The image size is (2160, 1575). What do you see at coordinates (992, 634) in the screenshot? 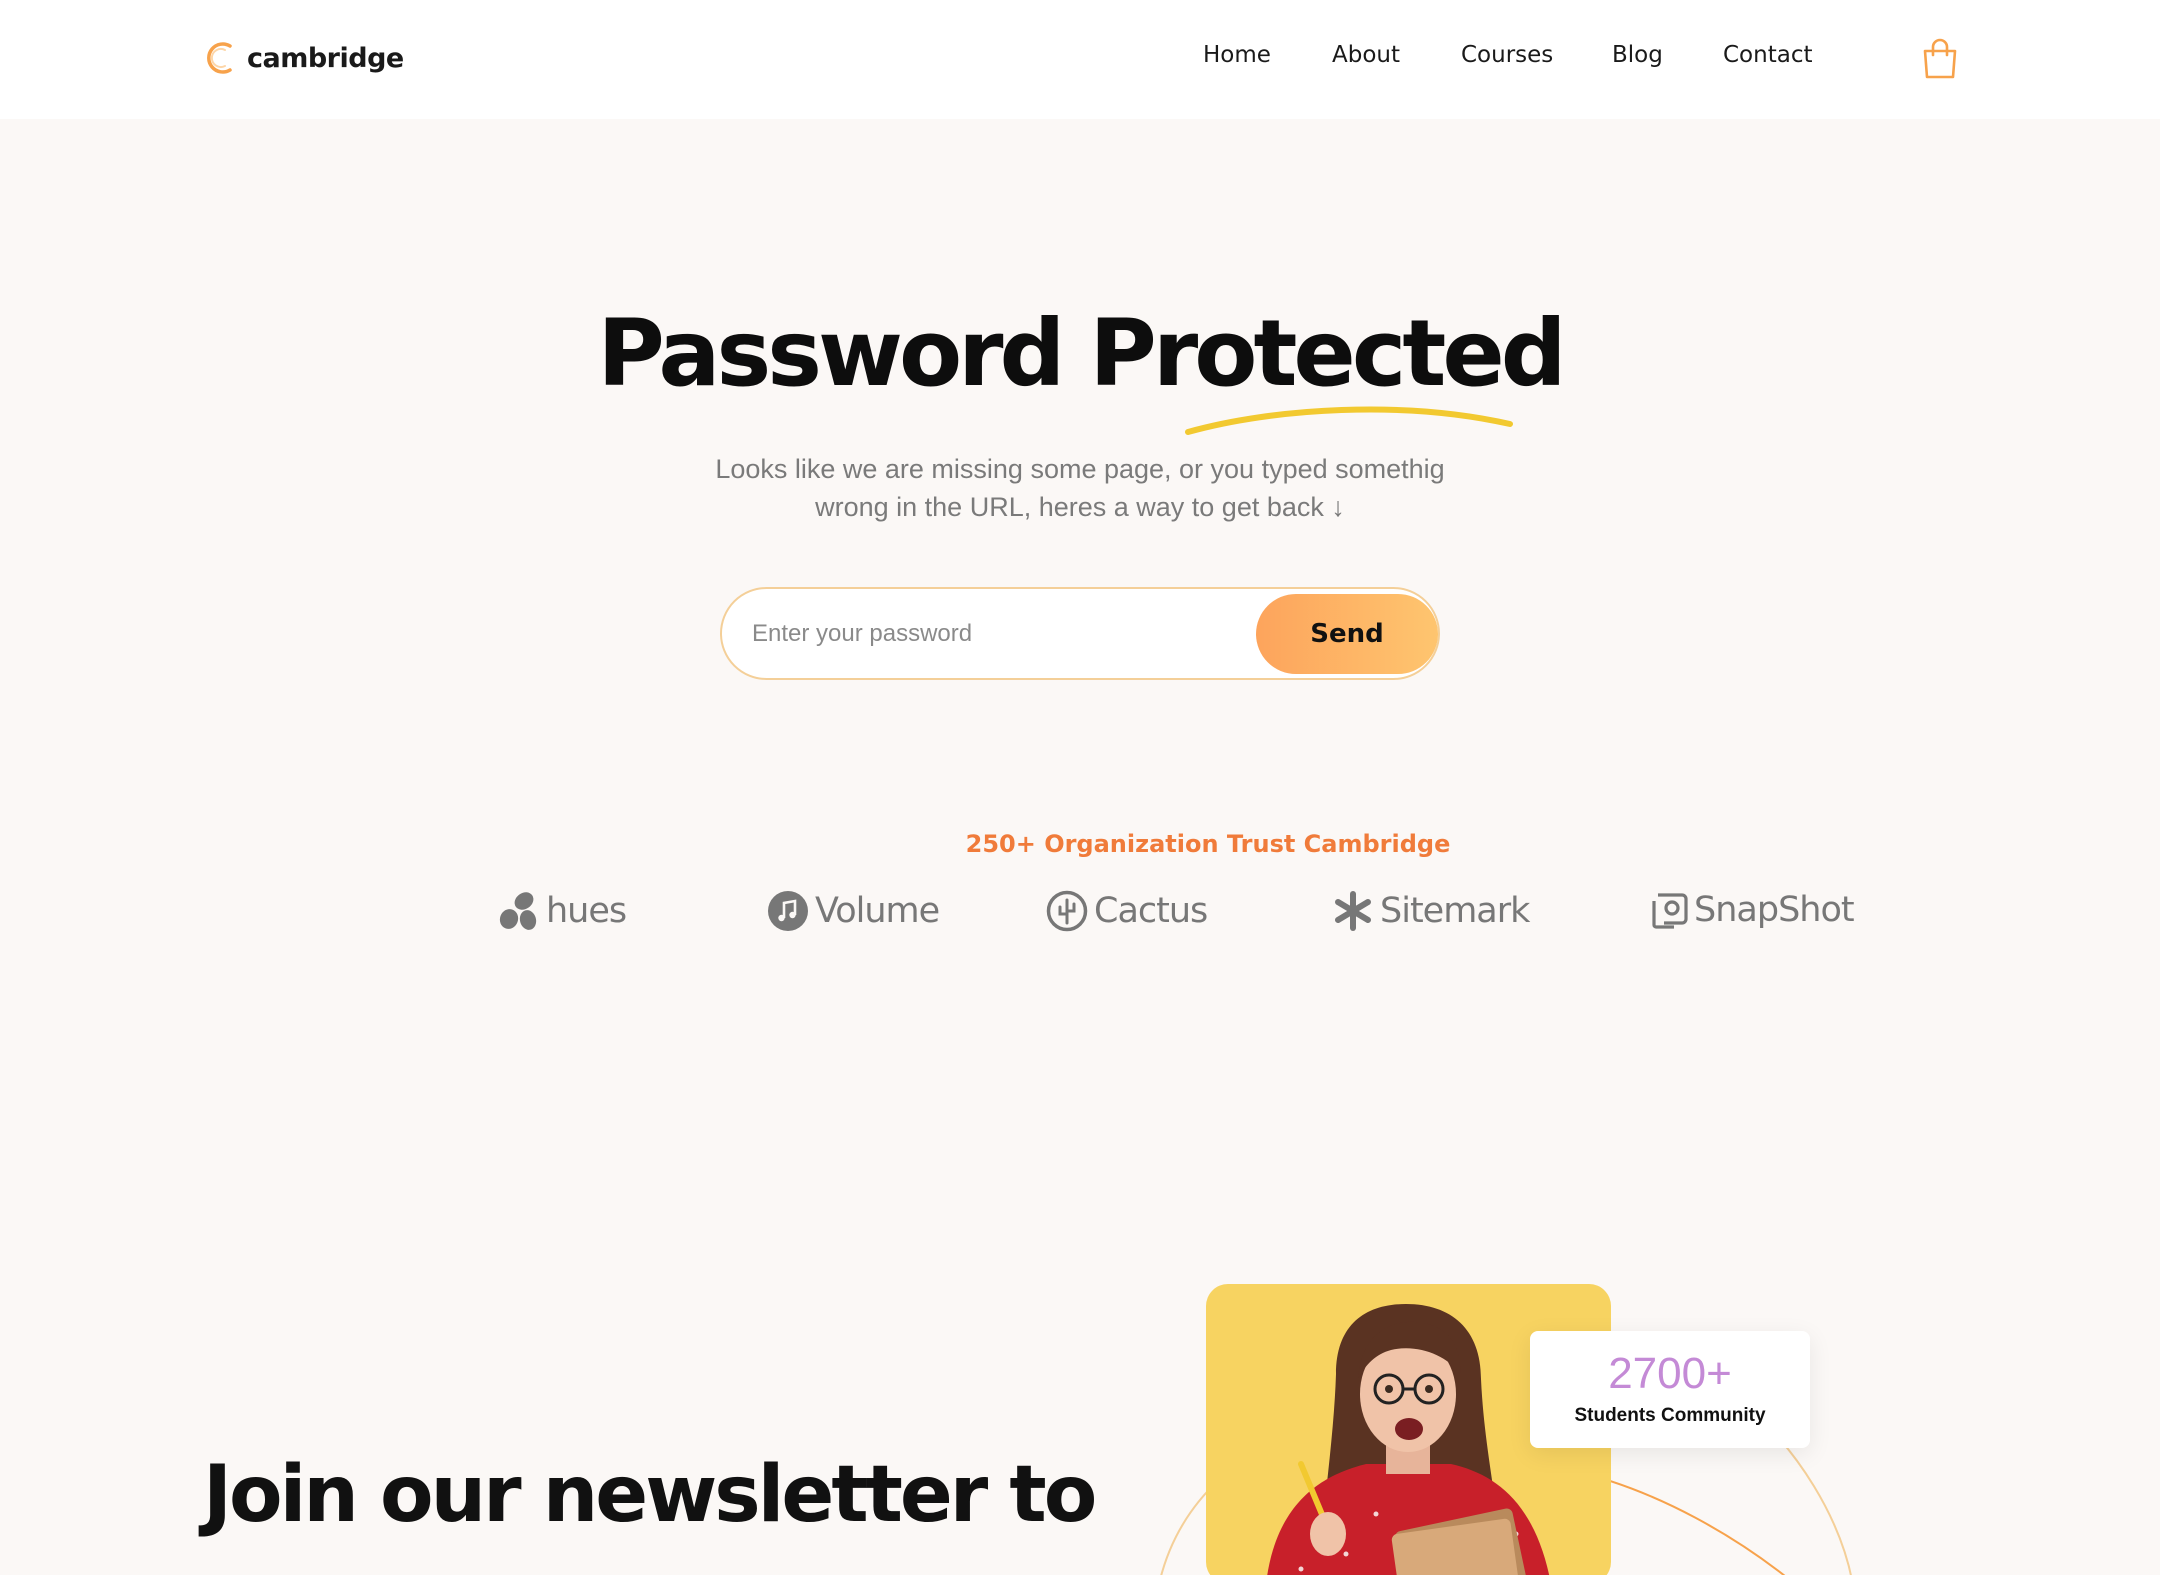
I see `password-input` at bounding box center [992, 634].